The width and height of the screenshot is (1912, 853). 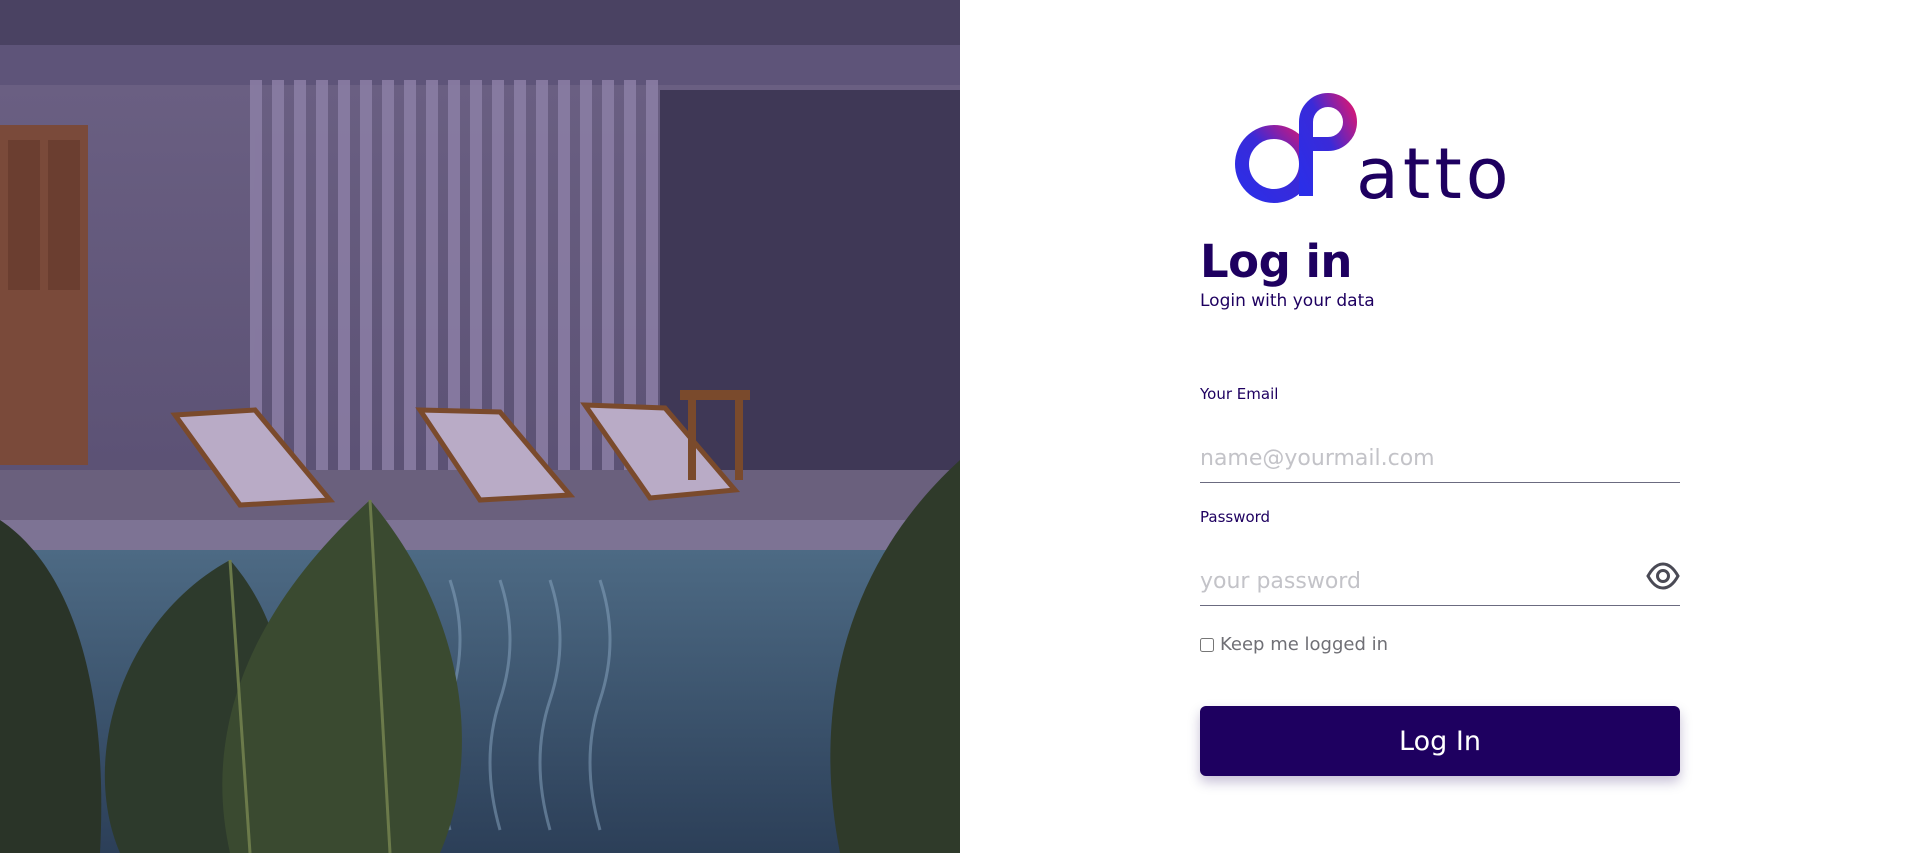 I want to click on email-label: Your Email, so click(x=1239, y=394).